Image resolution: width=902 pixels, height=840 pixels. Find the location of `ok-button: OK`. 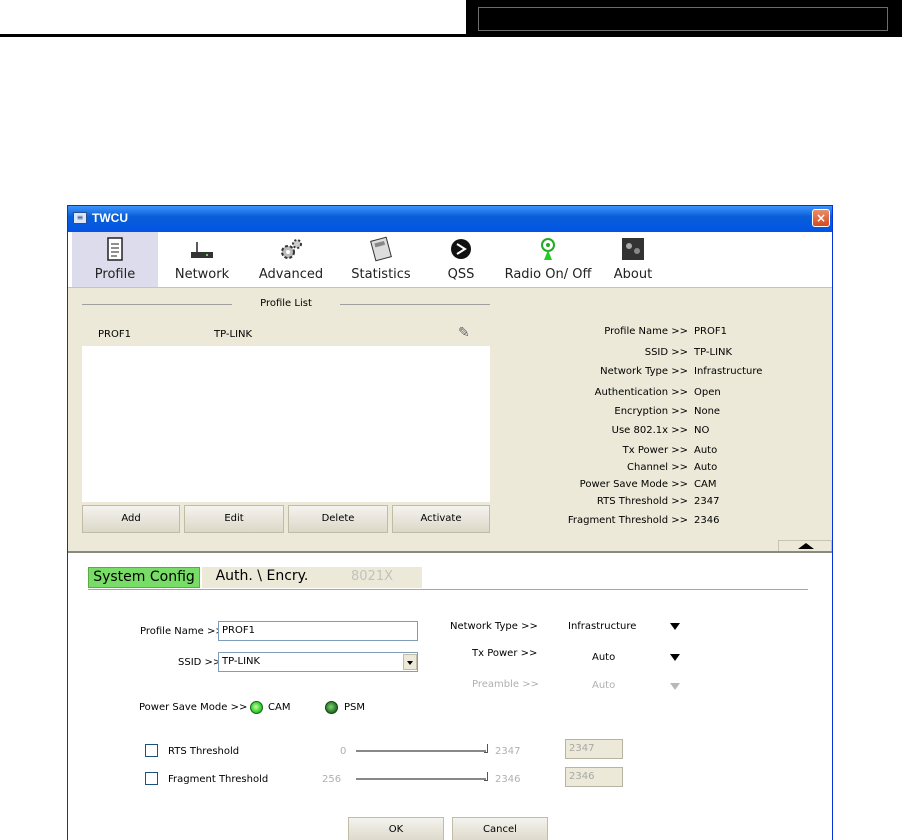

ok-button: OK is located at coordinates (396, 828).